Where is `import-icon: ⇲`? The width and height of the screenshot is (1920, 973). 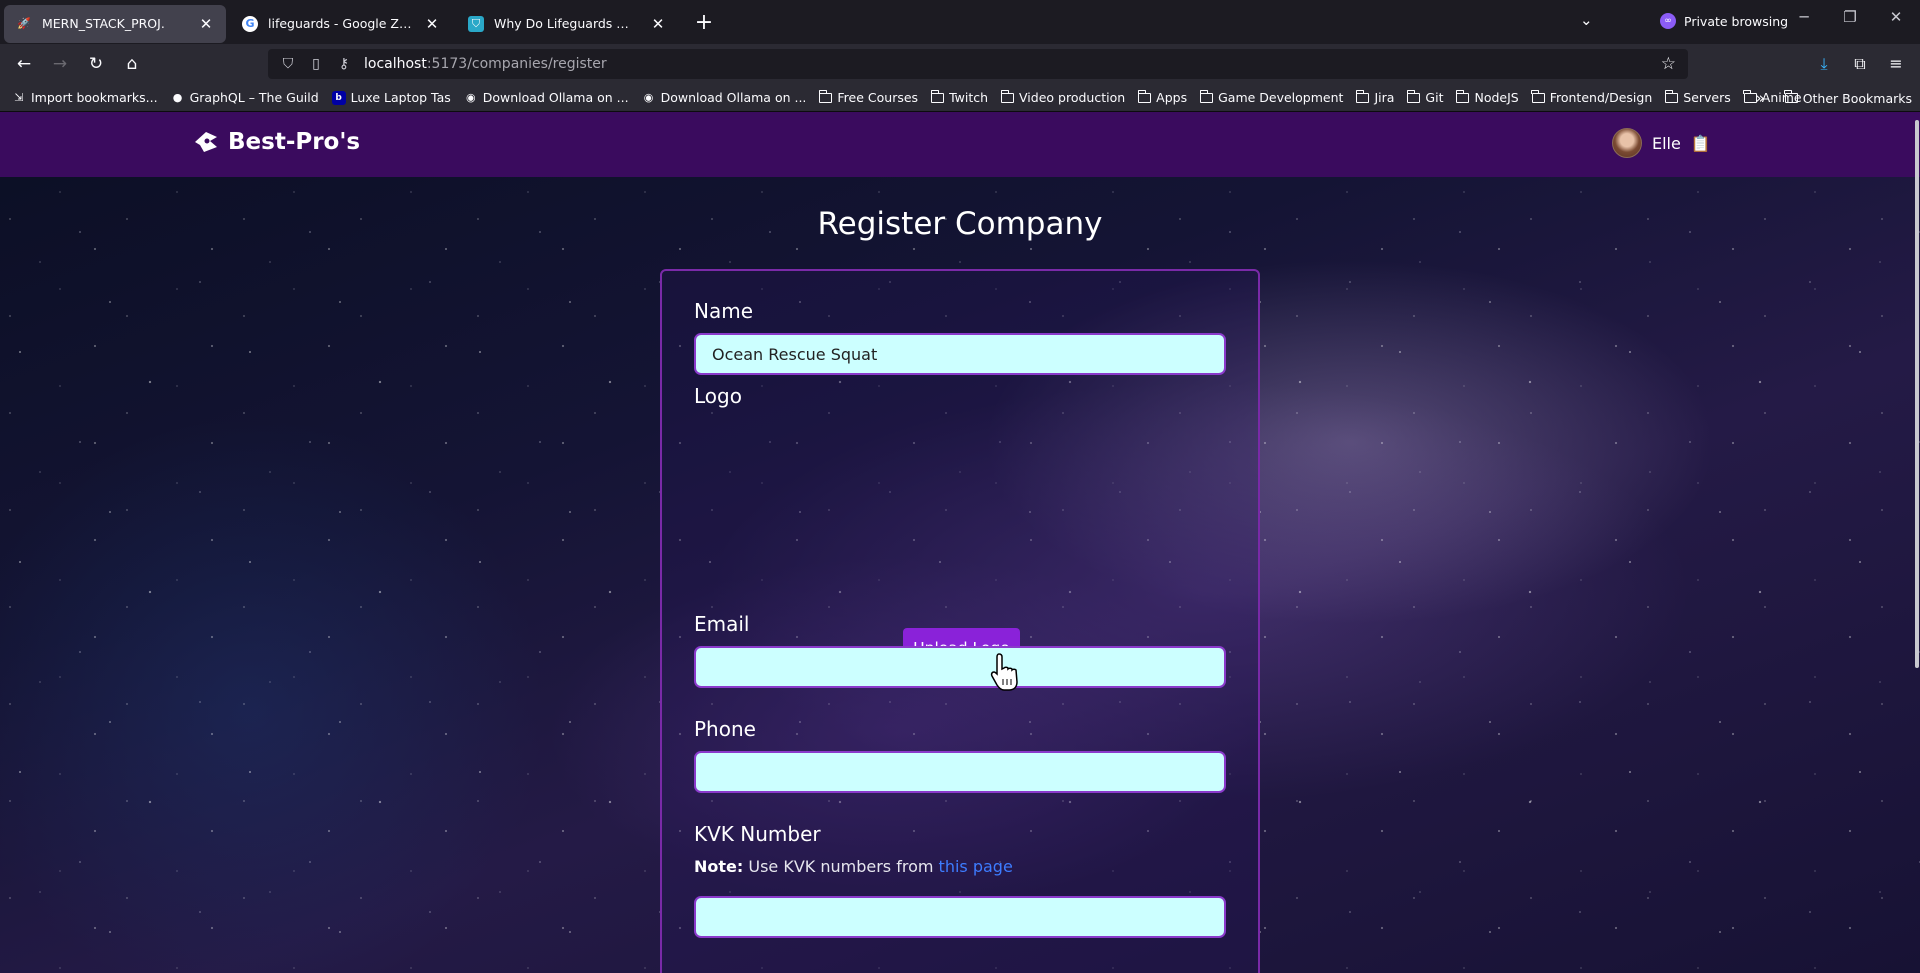 import-icon: ⇲ is located at coordinates (19, 97).